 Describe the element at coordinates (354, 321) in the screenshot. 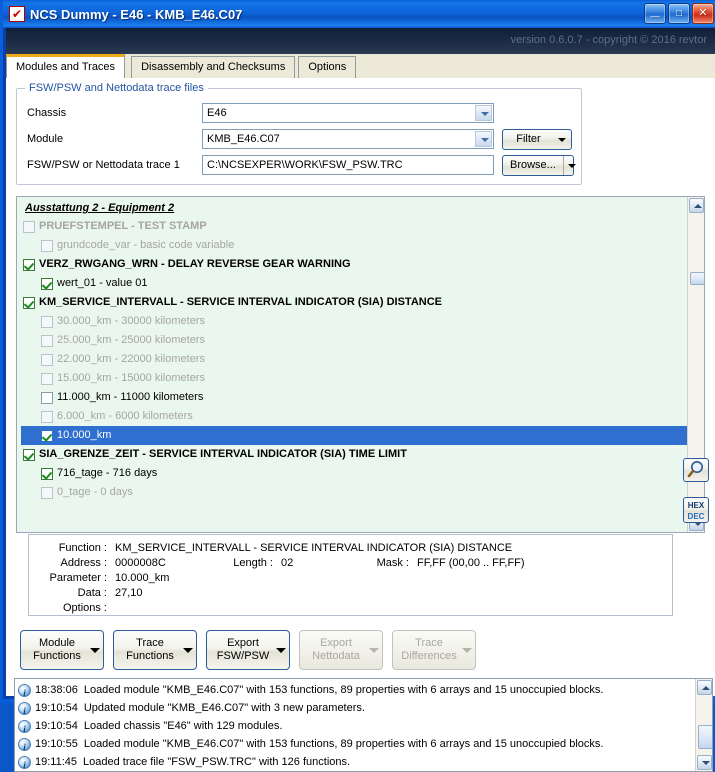

I see `tree-row: 30.000_km - 30000 kilometers` at that location.